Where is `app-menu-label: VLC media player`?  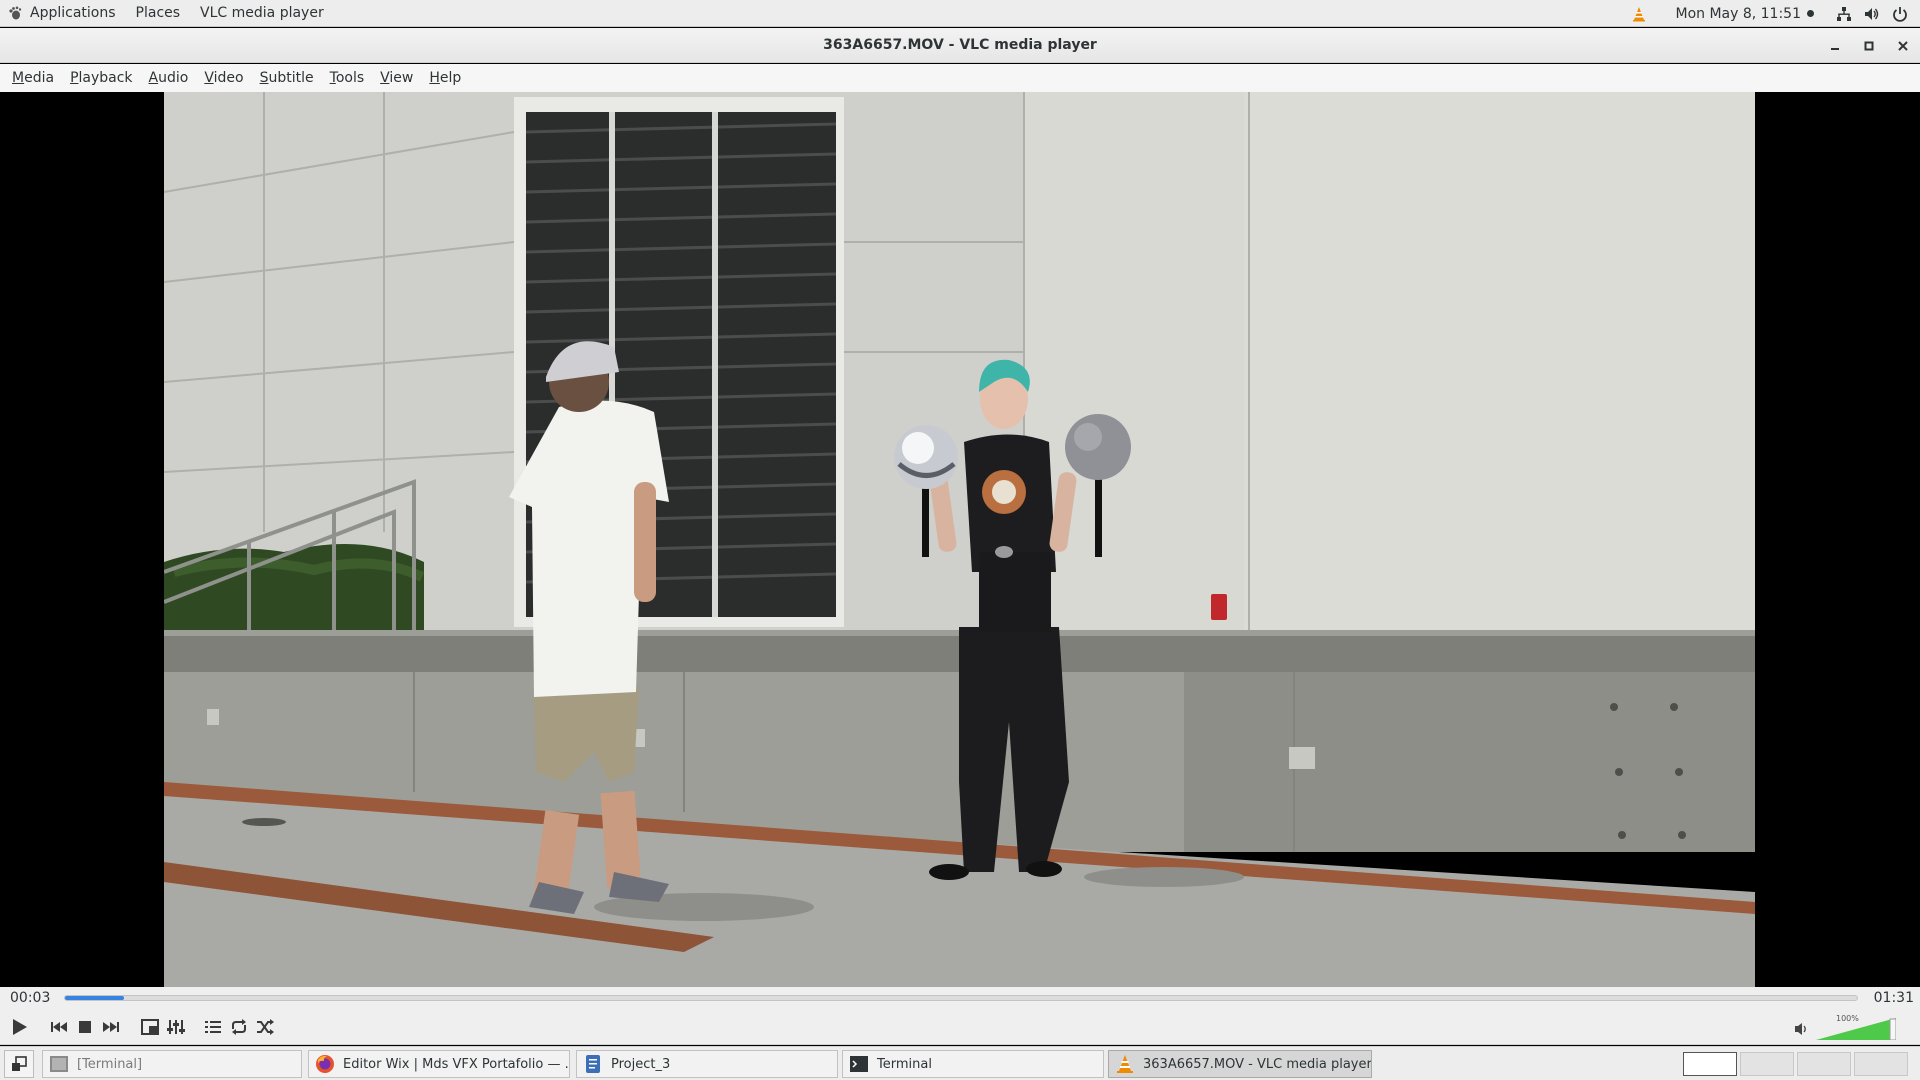 app-menu-label: VLC media player is located at coordinates (262, 13).